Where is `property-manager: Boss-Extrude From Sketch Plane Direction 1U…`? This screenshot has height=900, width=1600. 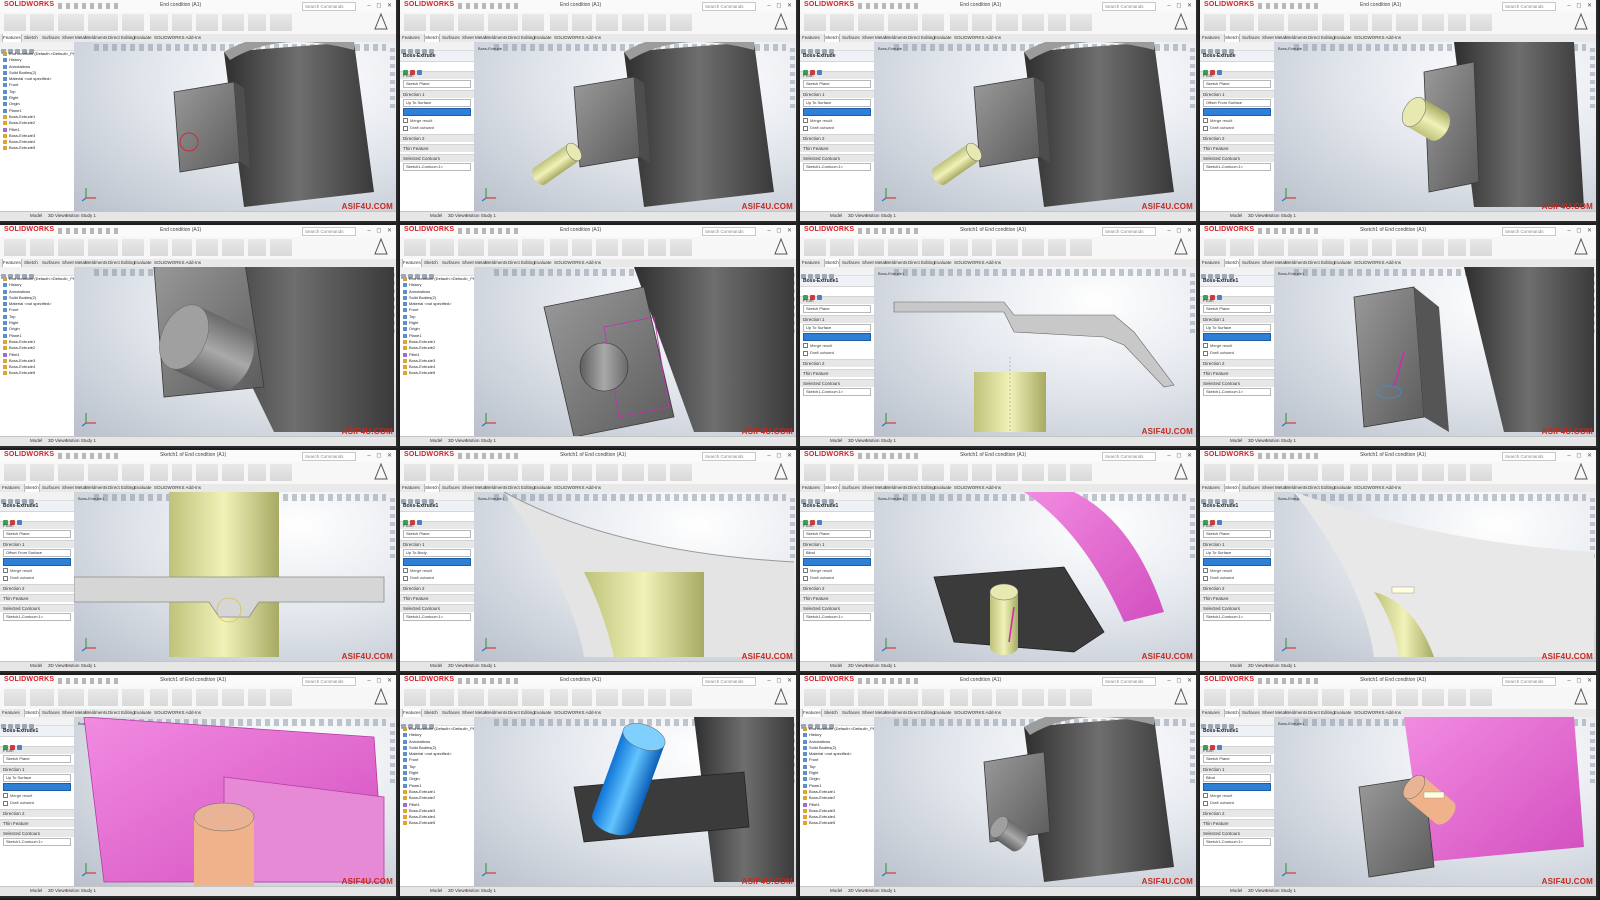 property-manager: Boss-Extrude From Sketch Plane Direction 1U… is located at coordinates (437, 127).